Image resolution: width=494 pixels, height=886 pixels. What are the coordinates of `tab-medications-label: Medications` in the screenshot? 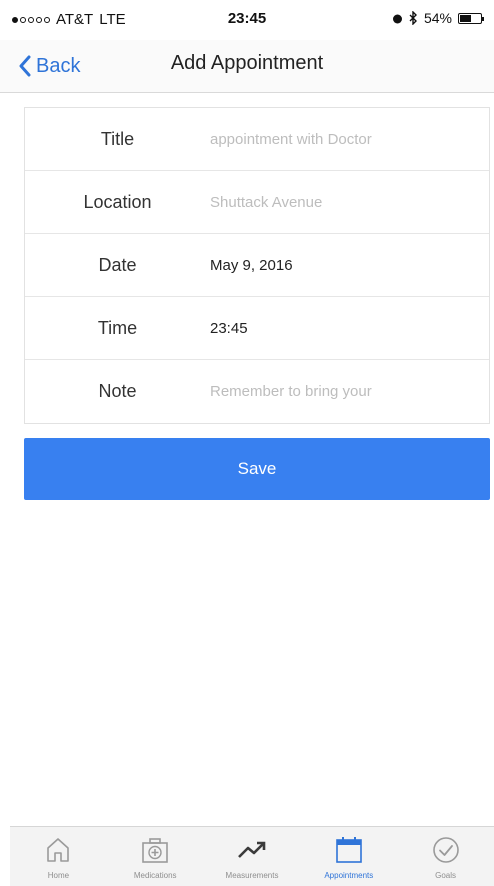 It's located at (155, 875).